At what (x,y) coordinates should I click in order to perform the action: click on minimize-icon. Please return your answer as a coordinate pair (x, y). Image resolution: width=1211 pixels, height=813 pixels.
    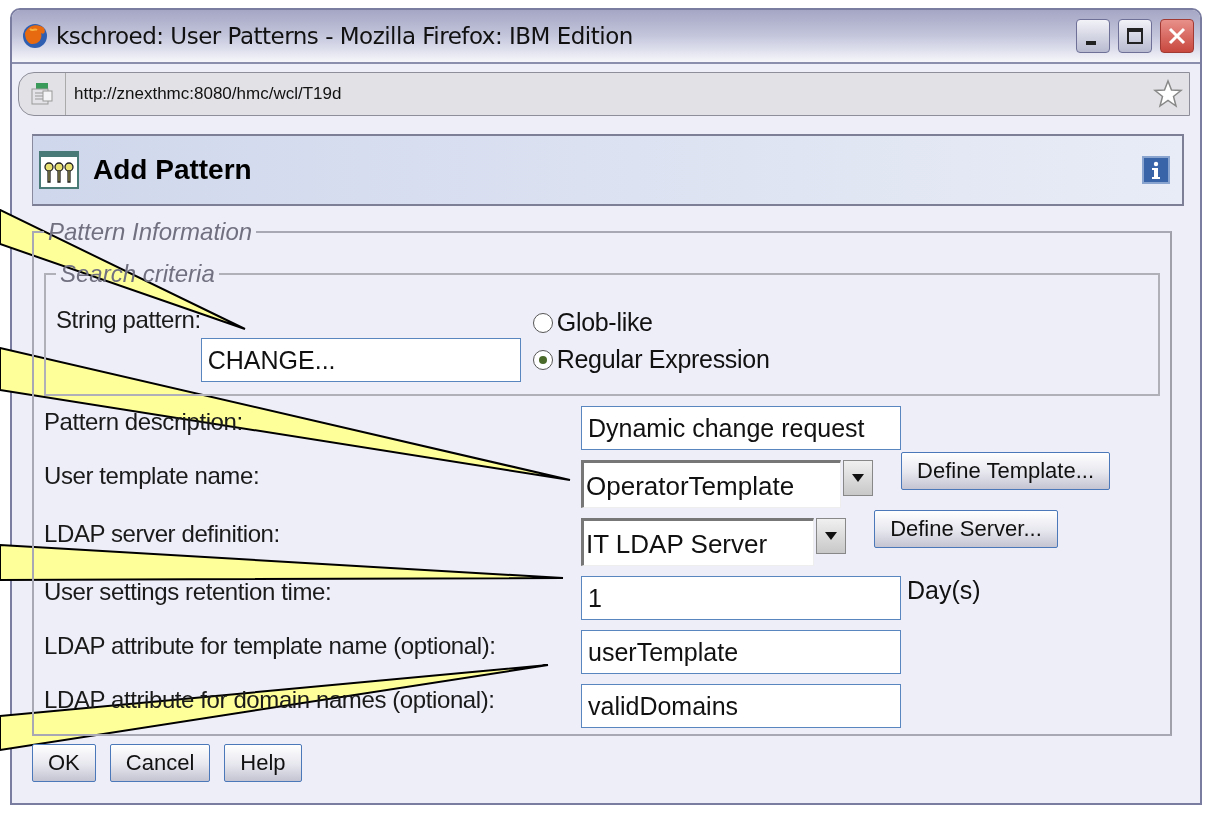
    Looking at the image, I should click on (1091, 43).